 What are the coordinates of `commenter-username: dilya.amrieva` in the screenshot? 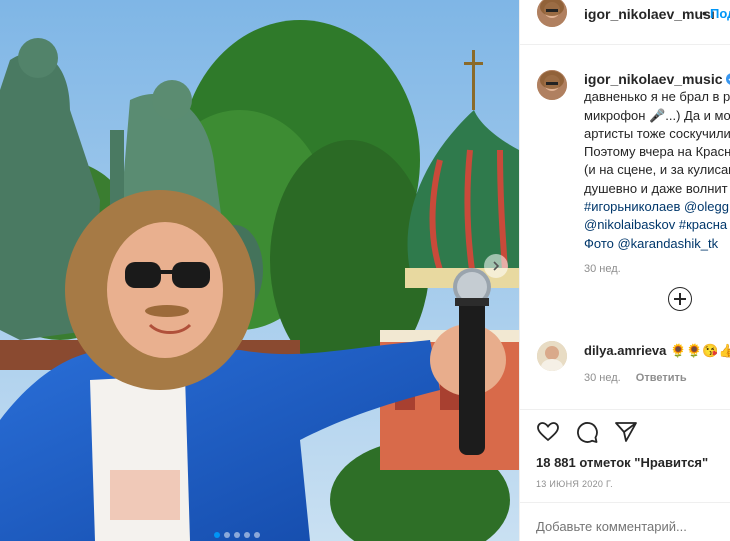 It's located at (625, 350).